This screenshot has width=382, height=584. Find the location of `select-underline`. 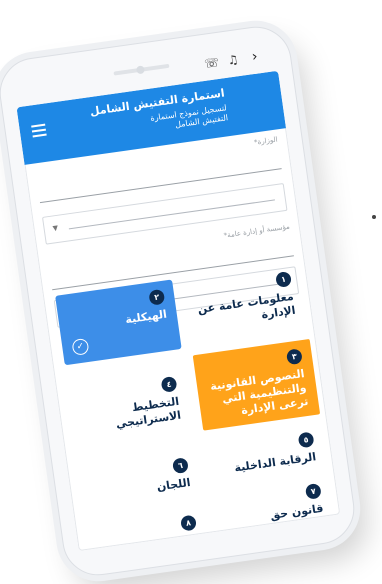

select-underline is located at coordinates (171, 214).